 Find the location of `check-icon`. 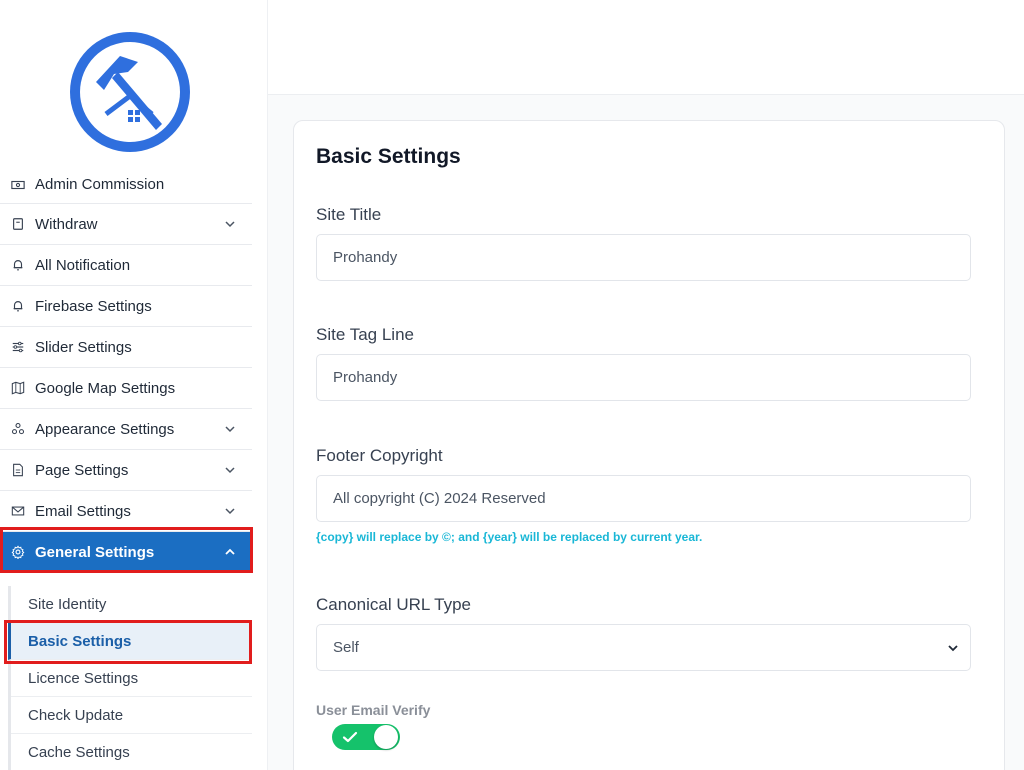

check-icon is located at coordinates (350, 737).